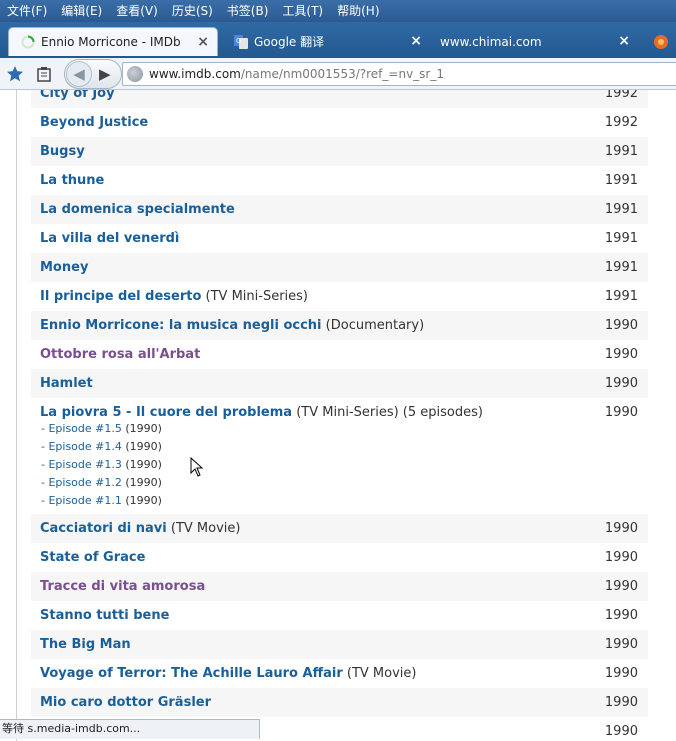 Image resolution: width=676 pixels, height=741 pixels. I want to click on tab-imdb: Ennio Morricone - IMDb ×, so click(113, 41).